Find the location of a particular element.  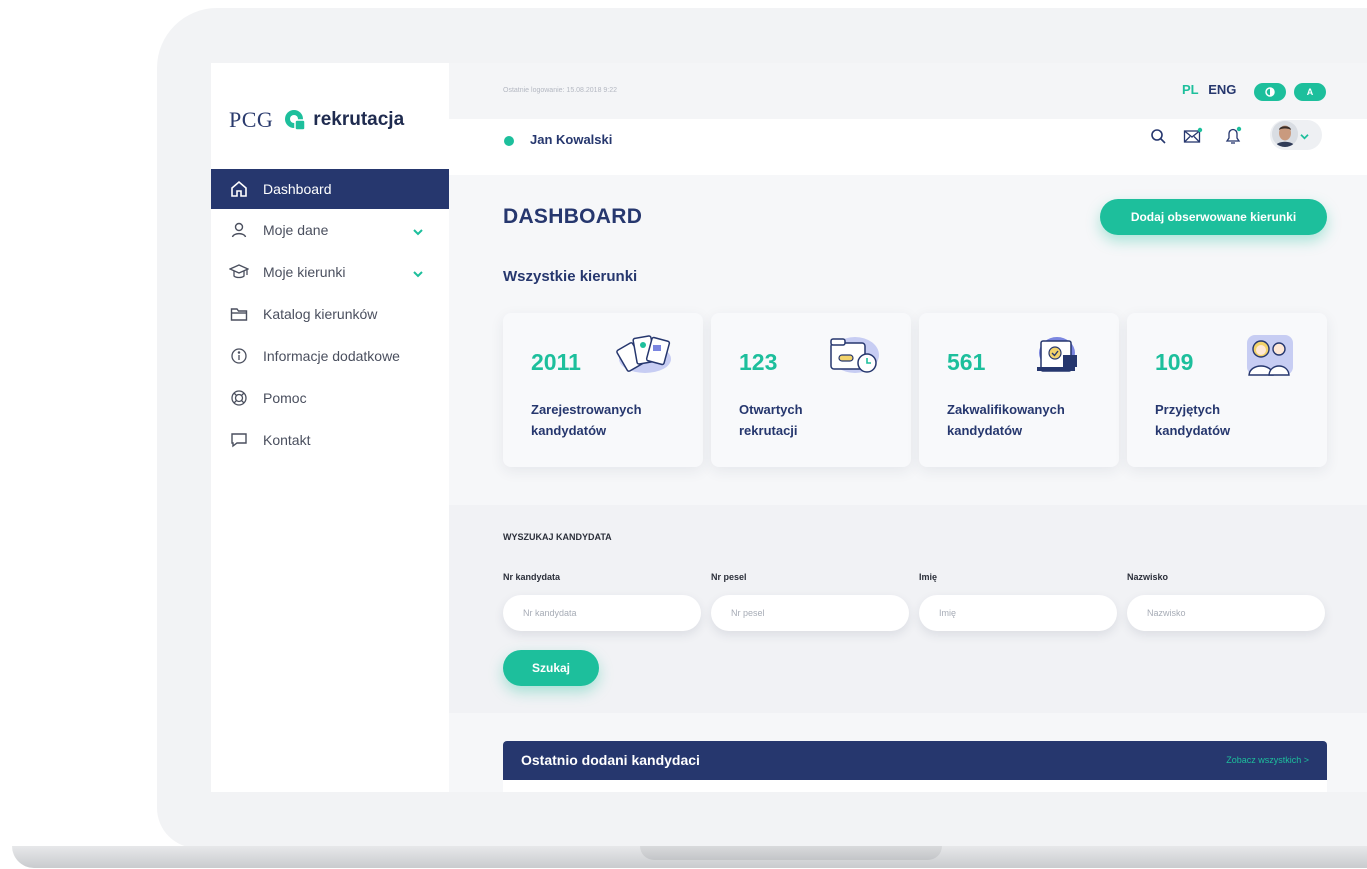

sidebar-item-label: Informacje dodatkowe is located at coordinates (331, 356).